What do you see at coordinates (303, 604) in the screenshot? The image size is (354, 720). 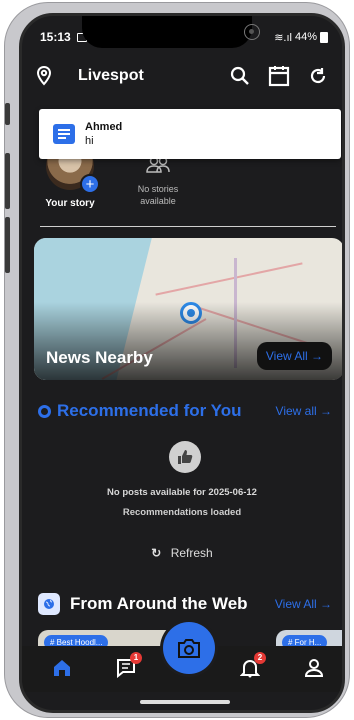 I see `from-web-view-all-link: View All →` at bounding box center [303, 604].